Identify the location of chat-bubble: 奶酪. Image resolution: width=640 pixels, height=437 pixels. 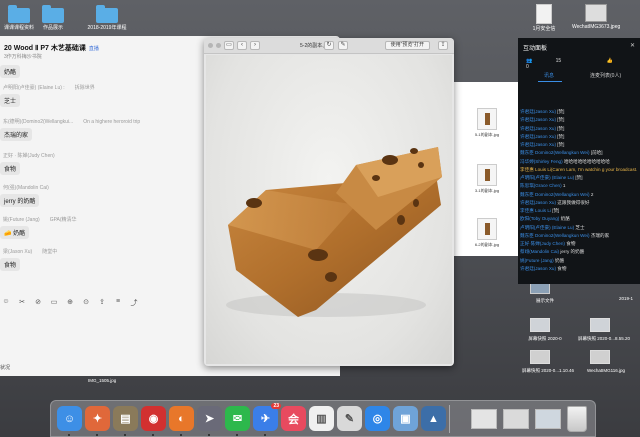
(10, 71).